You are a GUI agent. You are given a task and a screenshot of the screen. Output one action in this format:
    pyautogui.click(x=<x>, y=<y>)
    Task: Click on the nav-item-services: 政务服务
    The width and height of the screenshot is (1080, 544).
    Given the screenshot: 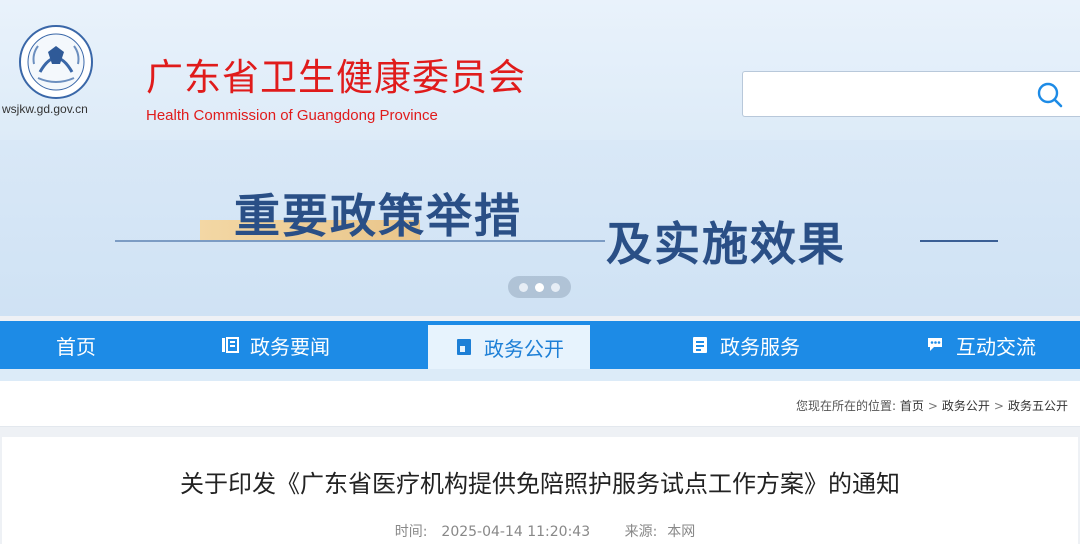 What is the action you would take?
    pyautogui.click(x=745, y=345)
    